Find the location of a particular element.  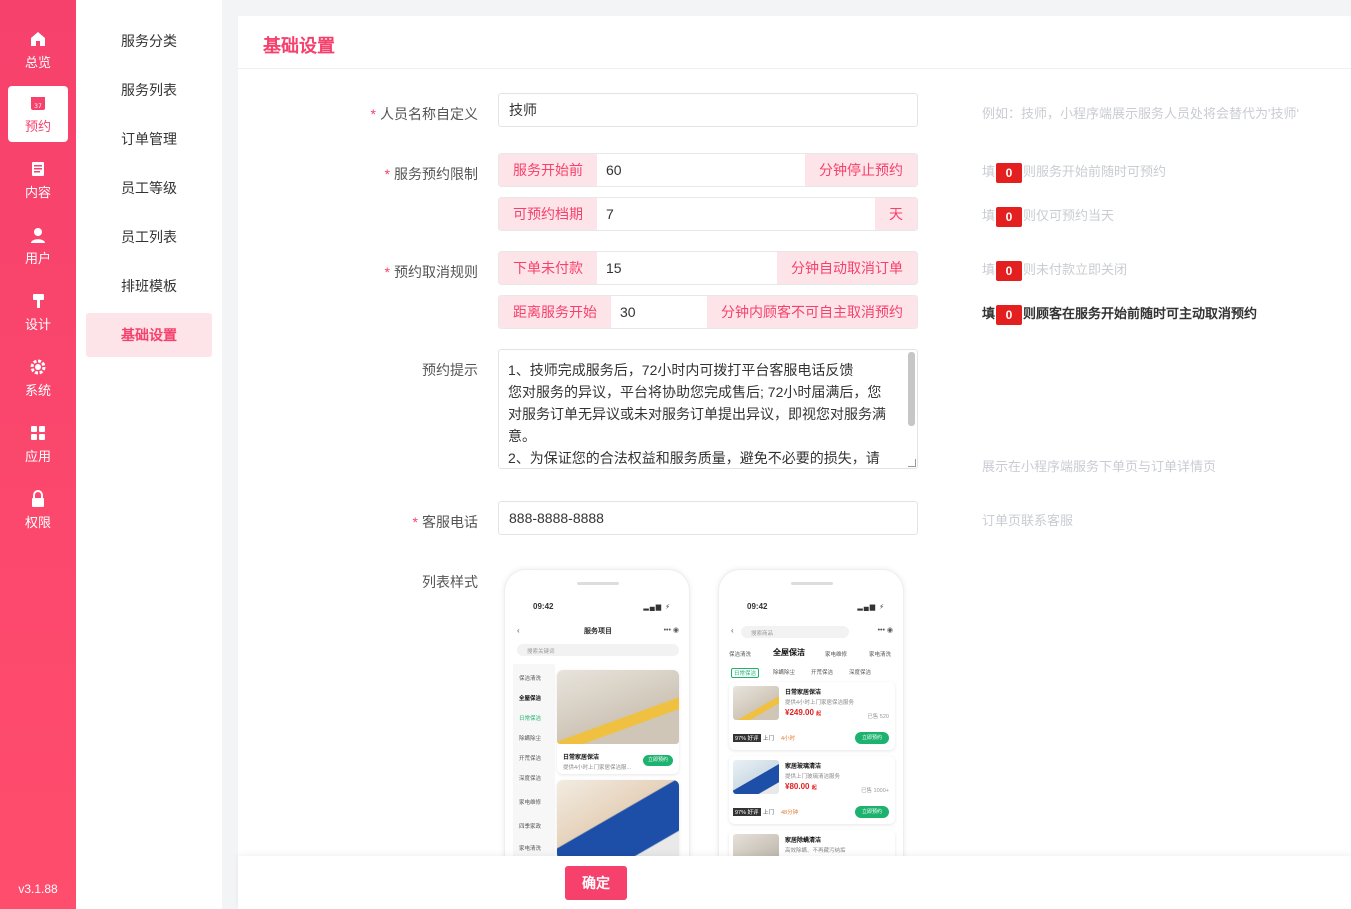

preview-item-3: 家居除螨清洁 高效除螨、不再藏污纳垢 is located at coordinates (812, 844).